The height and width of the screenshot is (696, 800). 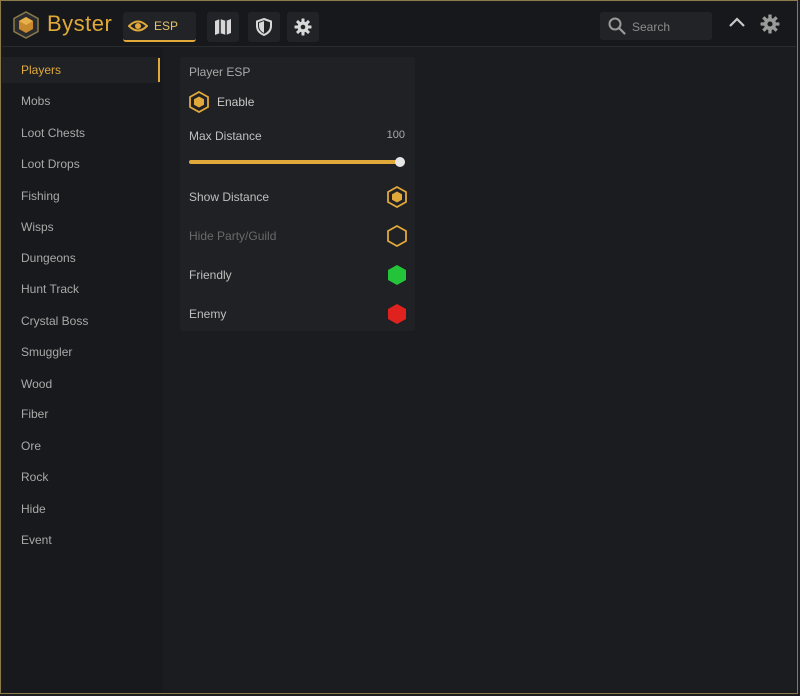 What do you see at coordinates (208, 314) in the screenshot?
I see `enemy-label: Enemy` at bounding box center [208, 314].